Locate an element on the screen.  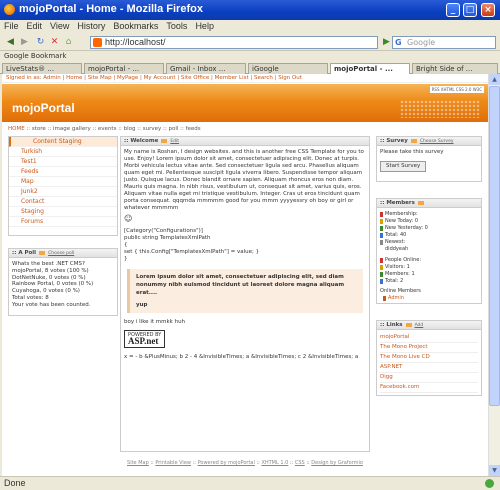
firefox-icon is located at coordinates (9, 9).